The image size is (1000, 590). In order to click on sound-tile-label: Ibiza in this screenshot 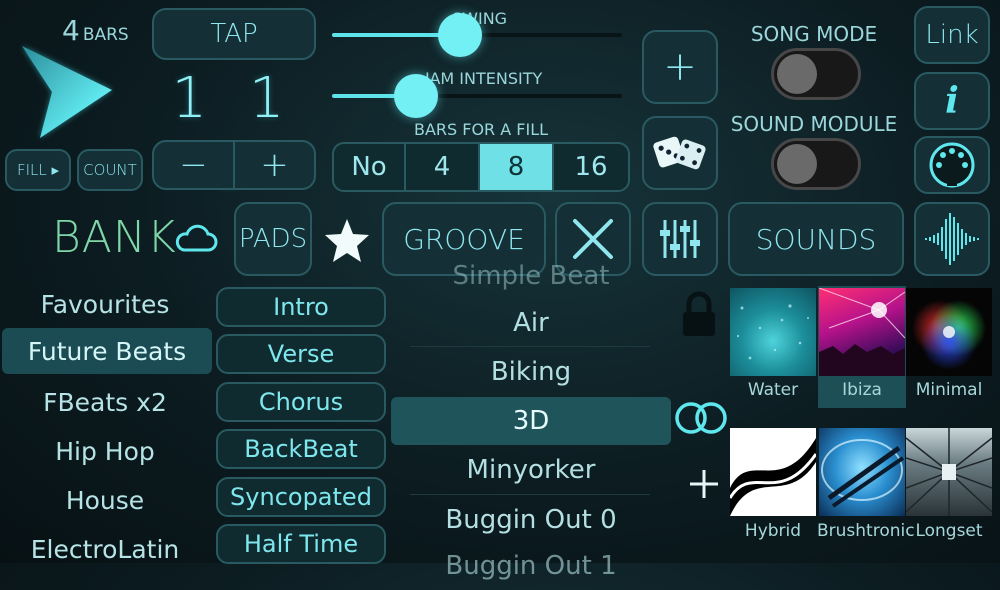, I will do `click(862, 390)`.